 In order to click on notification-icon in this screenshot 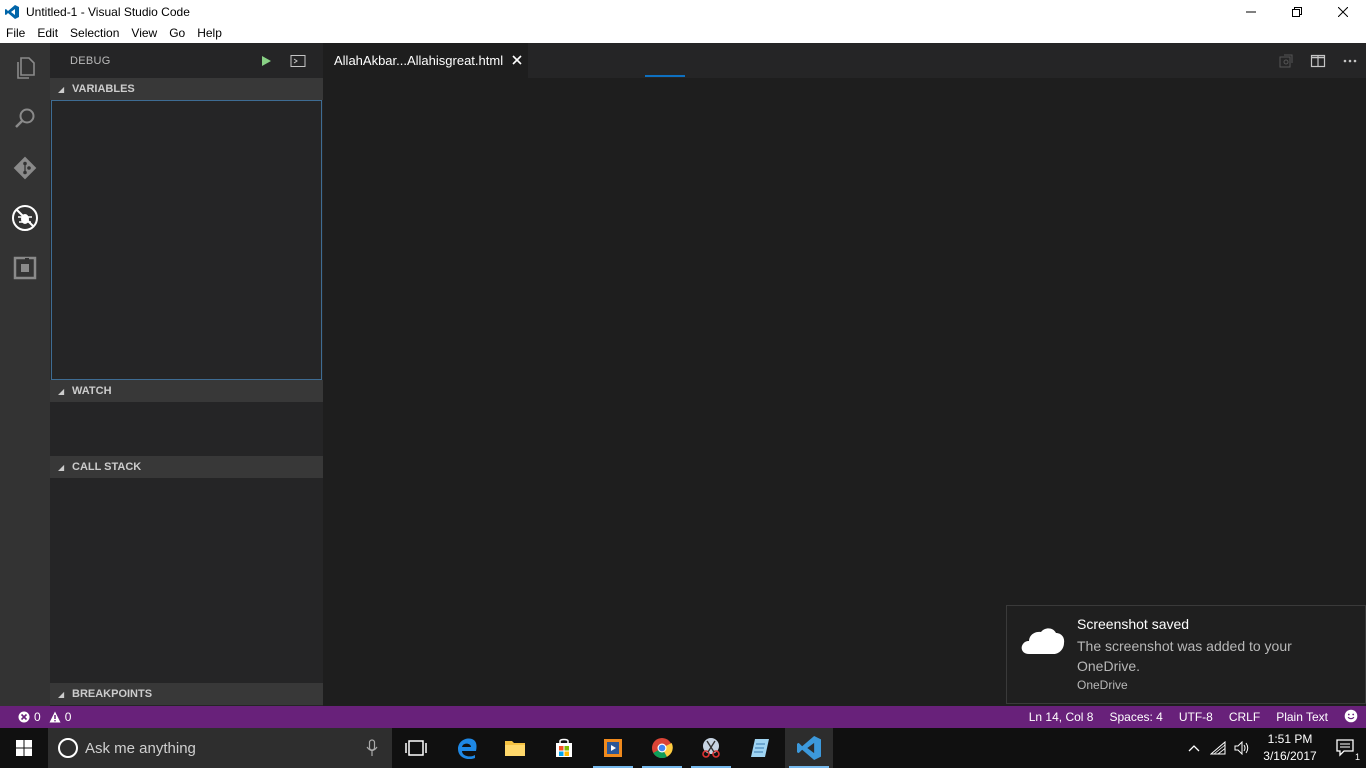, I will do `click(1345, 748)`.